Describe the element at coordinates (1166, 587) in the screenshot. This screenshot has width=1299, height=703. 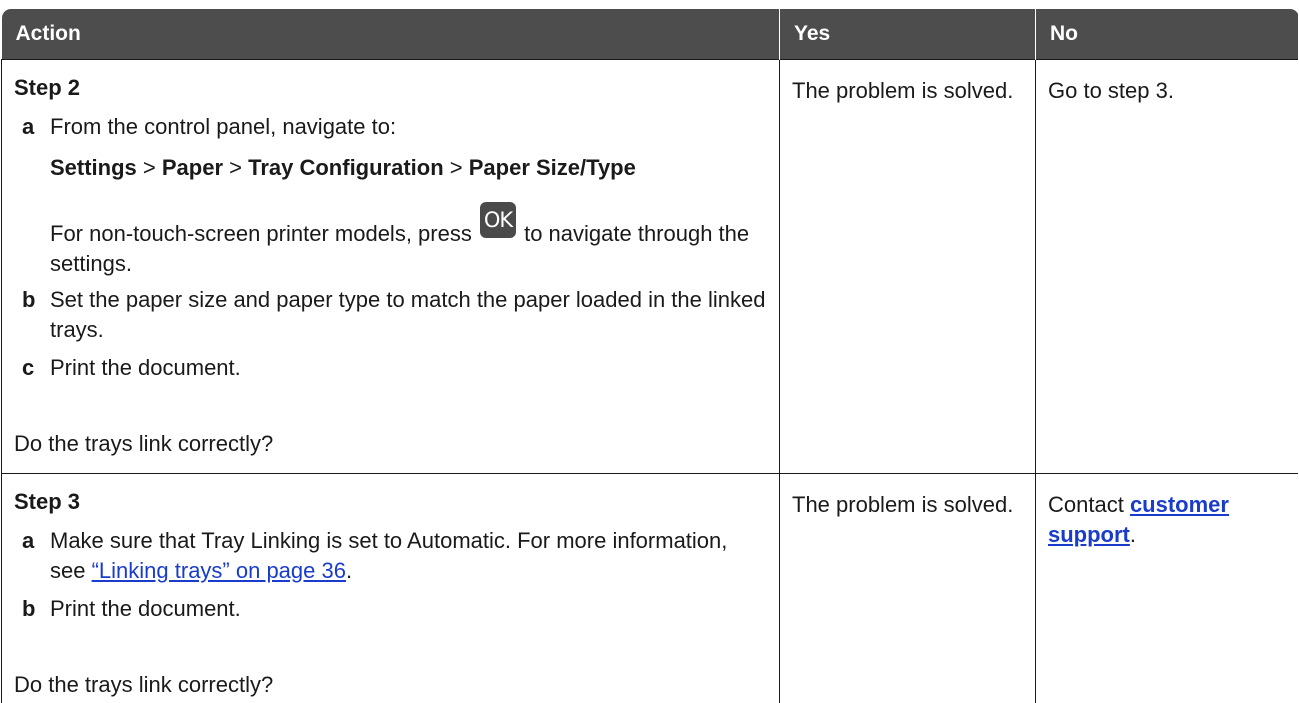
I see `step-3-no-cell: Contact customer support.` at that location.